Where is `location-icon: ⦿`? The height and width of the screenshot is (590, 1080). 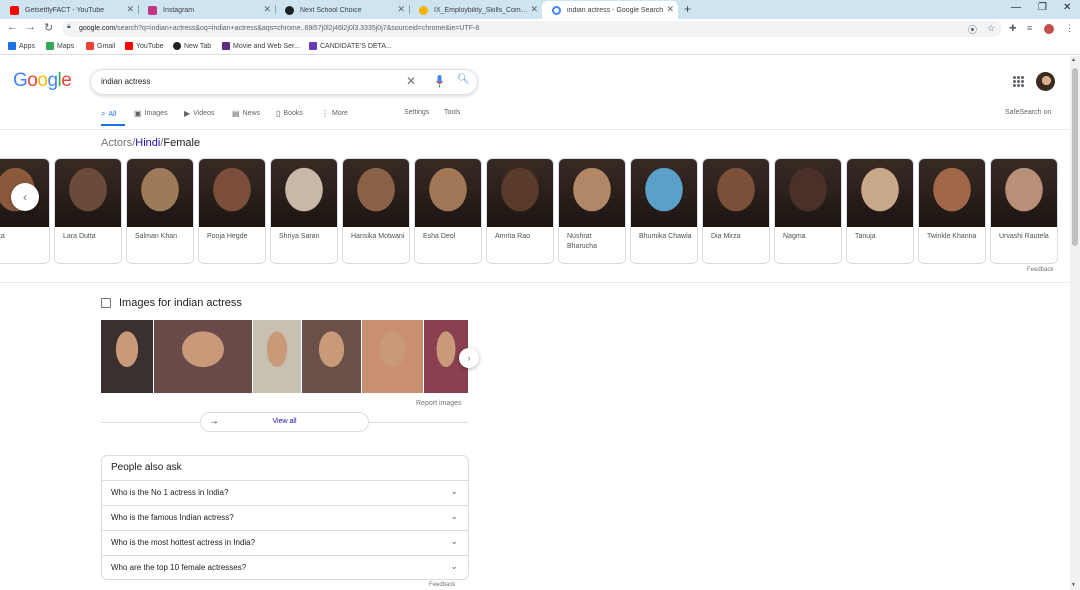 location-icon: ⦿ is located at coordinates (972, 29).